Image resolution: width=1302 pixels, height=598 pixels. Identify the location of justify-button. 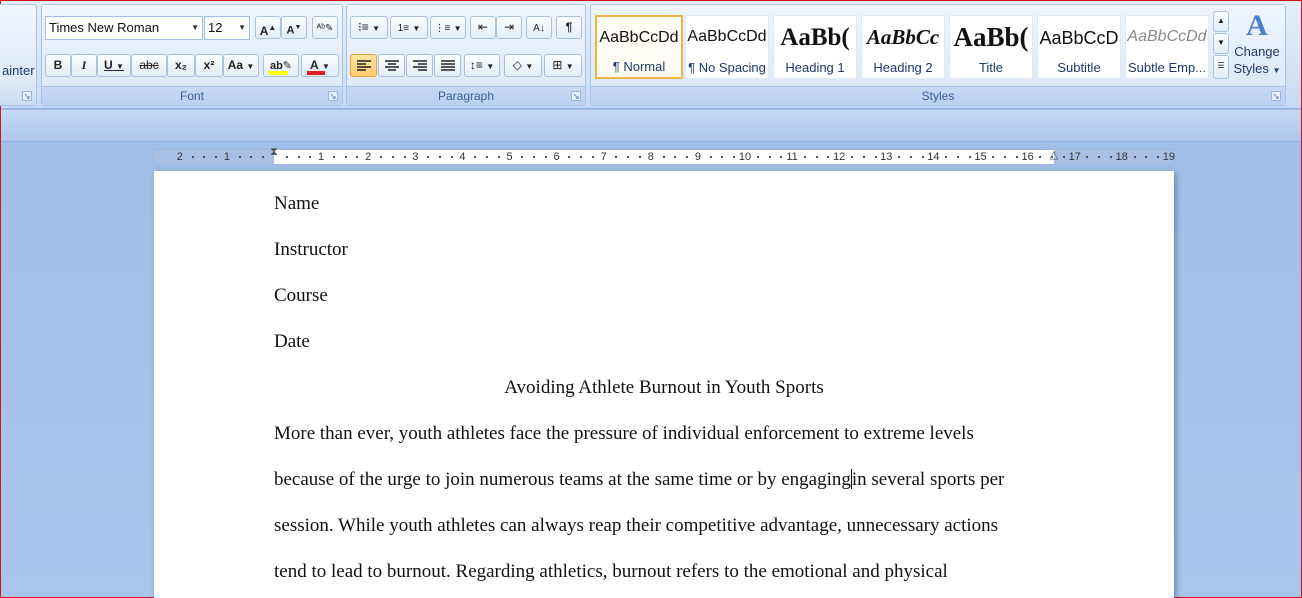
(447, 65).